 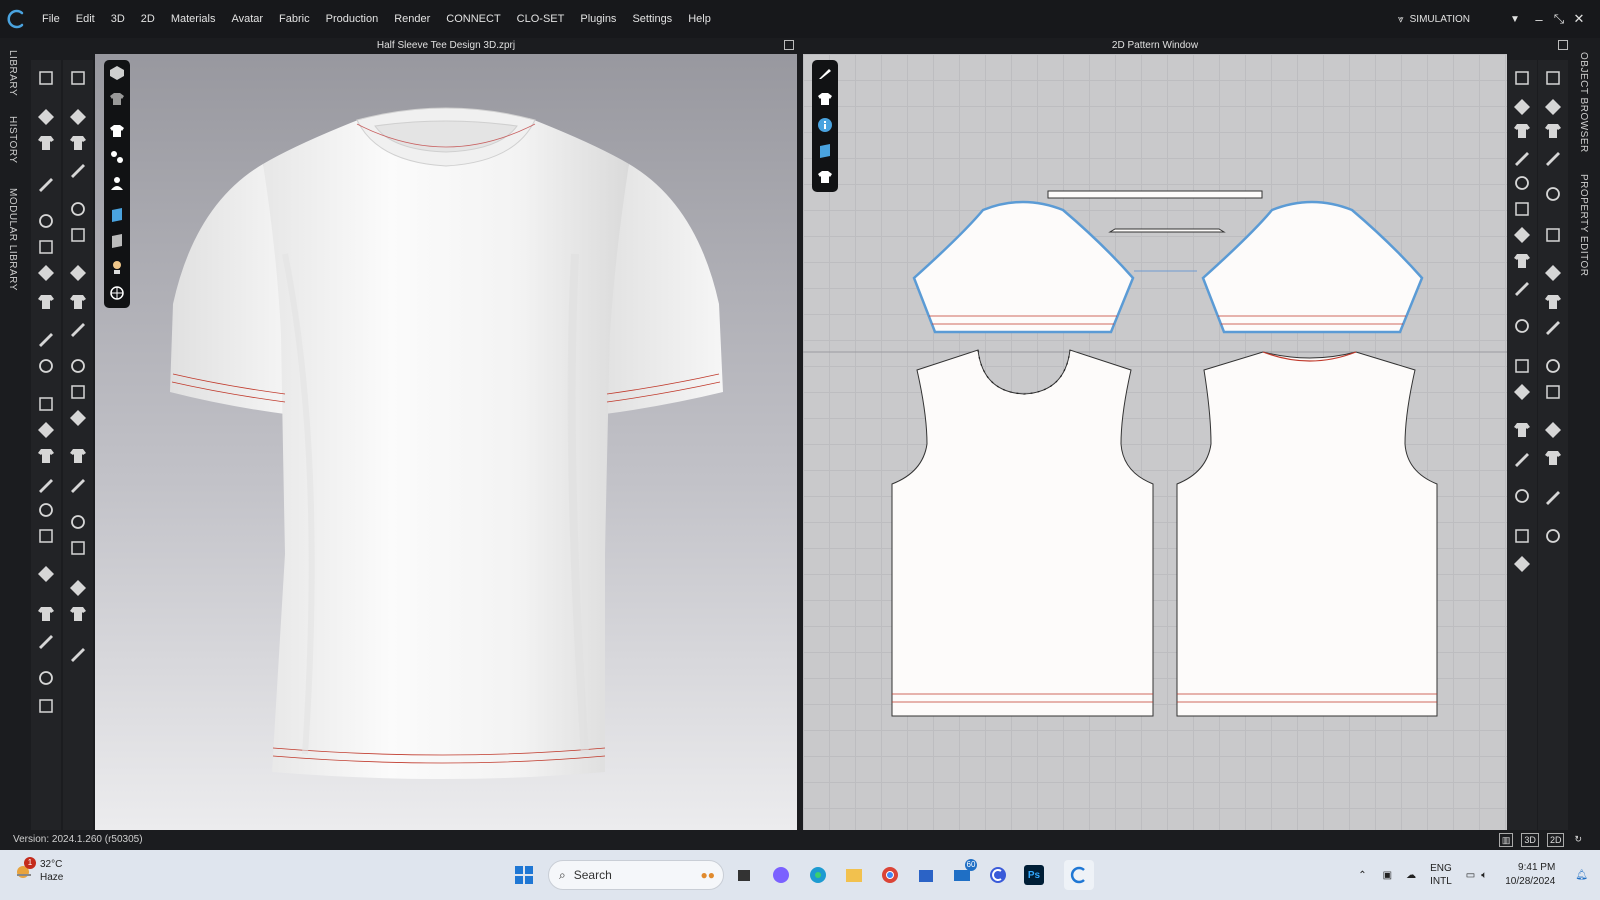 What do you see at coordinates (1362, 875) in the screenshot?
I see `chevron-up-icon: ⌃` at bounding box center [1362, 875].